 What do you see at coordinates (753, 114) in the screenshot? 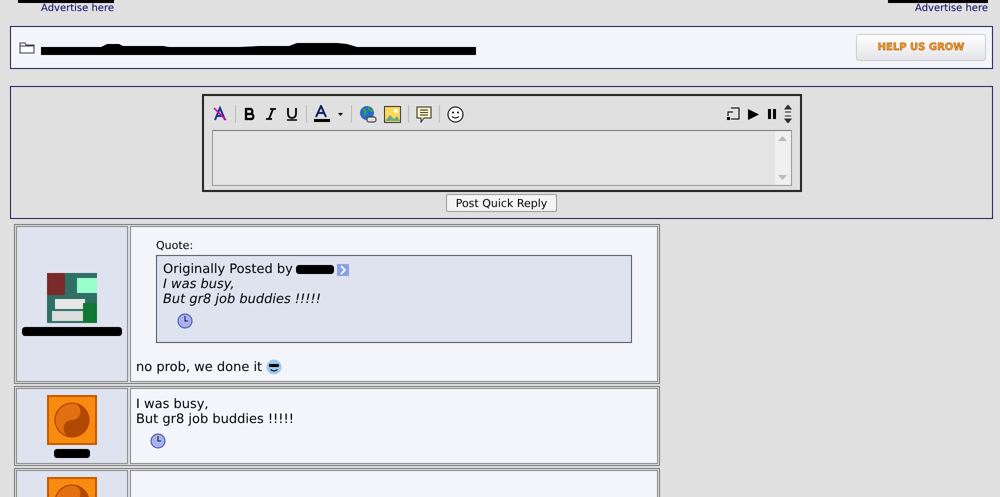
I see `play-icon` at bounding box center [753, 114].